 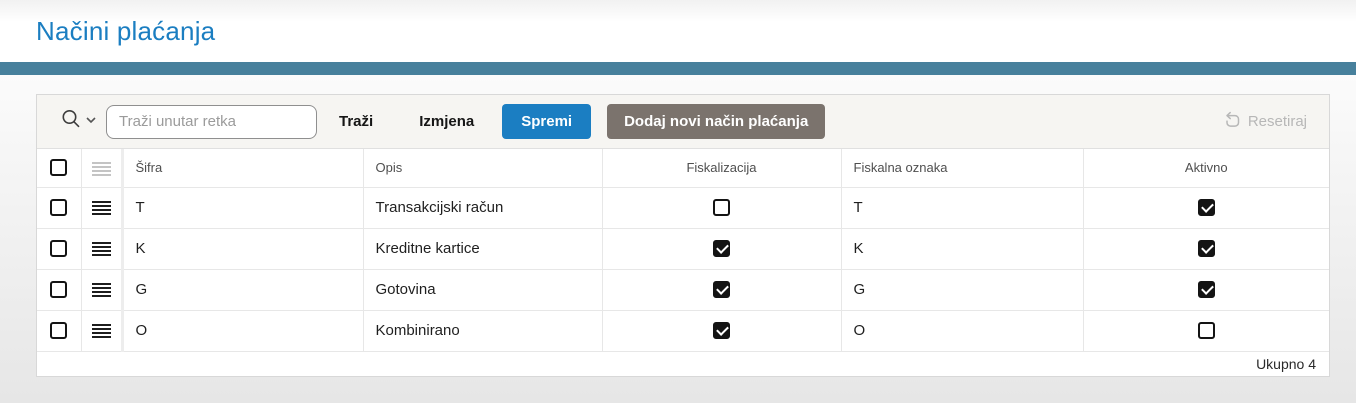 I want to click on cell-opis: Kreditne kartice, so click(x=483, y=249).